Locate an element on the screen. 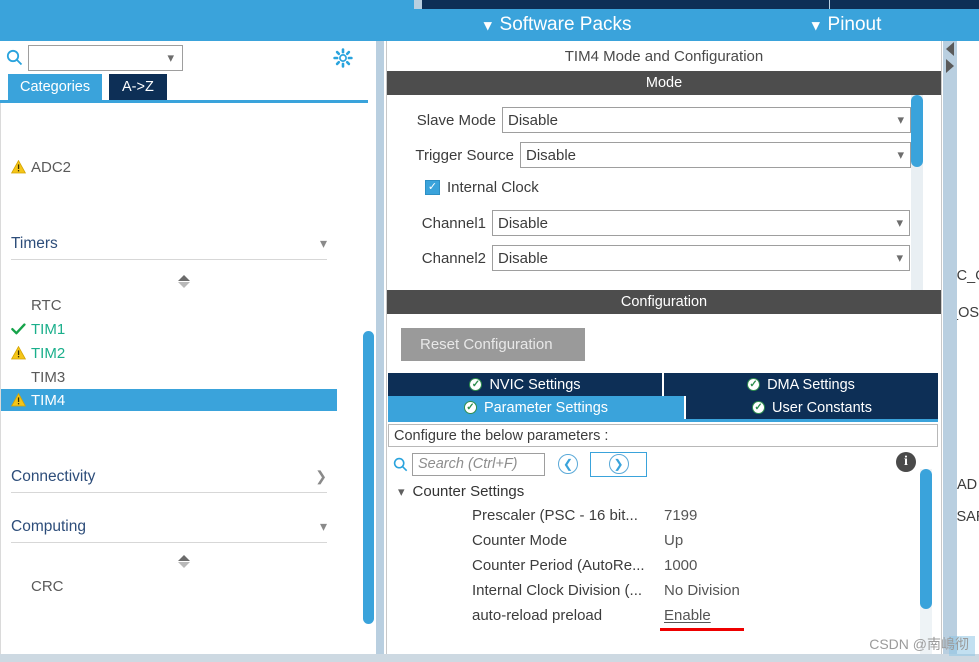 The width and height of the screenshot is (979, 662). field-trigger-source-select: Disable ▾ is located at coordinates (715, 155).